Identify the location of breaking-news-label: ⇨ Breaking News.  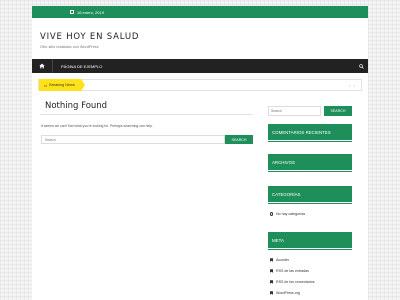
(62, 85).